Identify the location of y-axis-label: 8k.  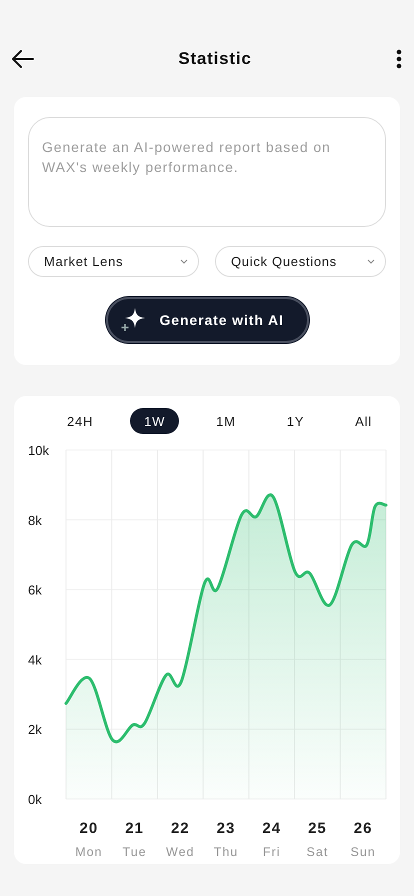
(35, 520).